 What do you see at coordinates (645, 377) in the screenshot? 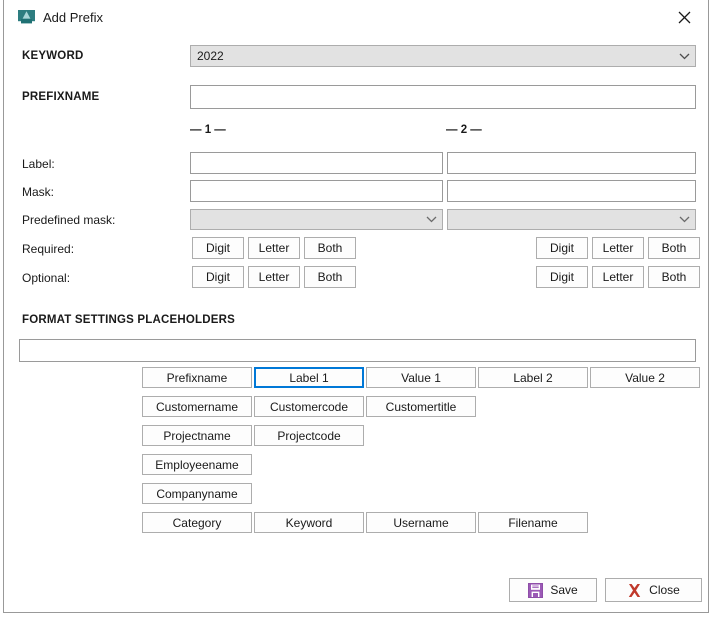
I see `placeholder-value-2-button: Value 2` at bounding box center [645, 377].